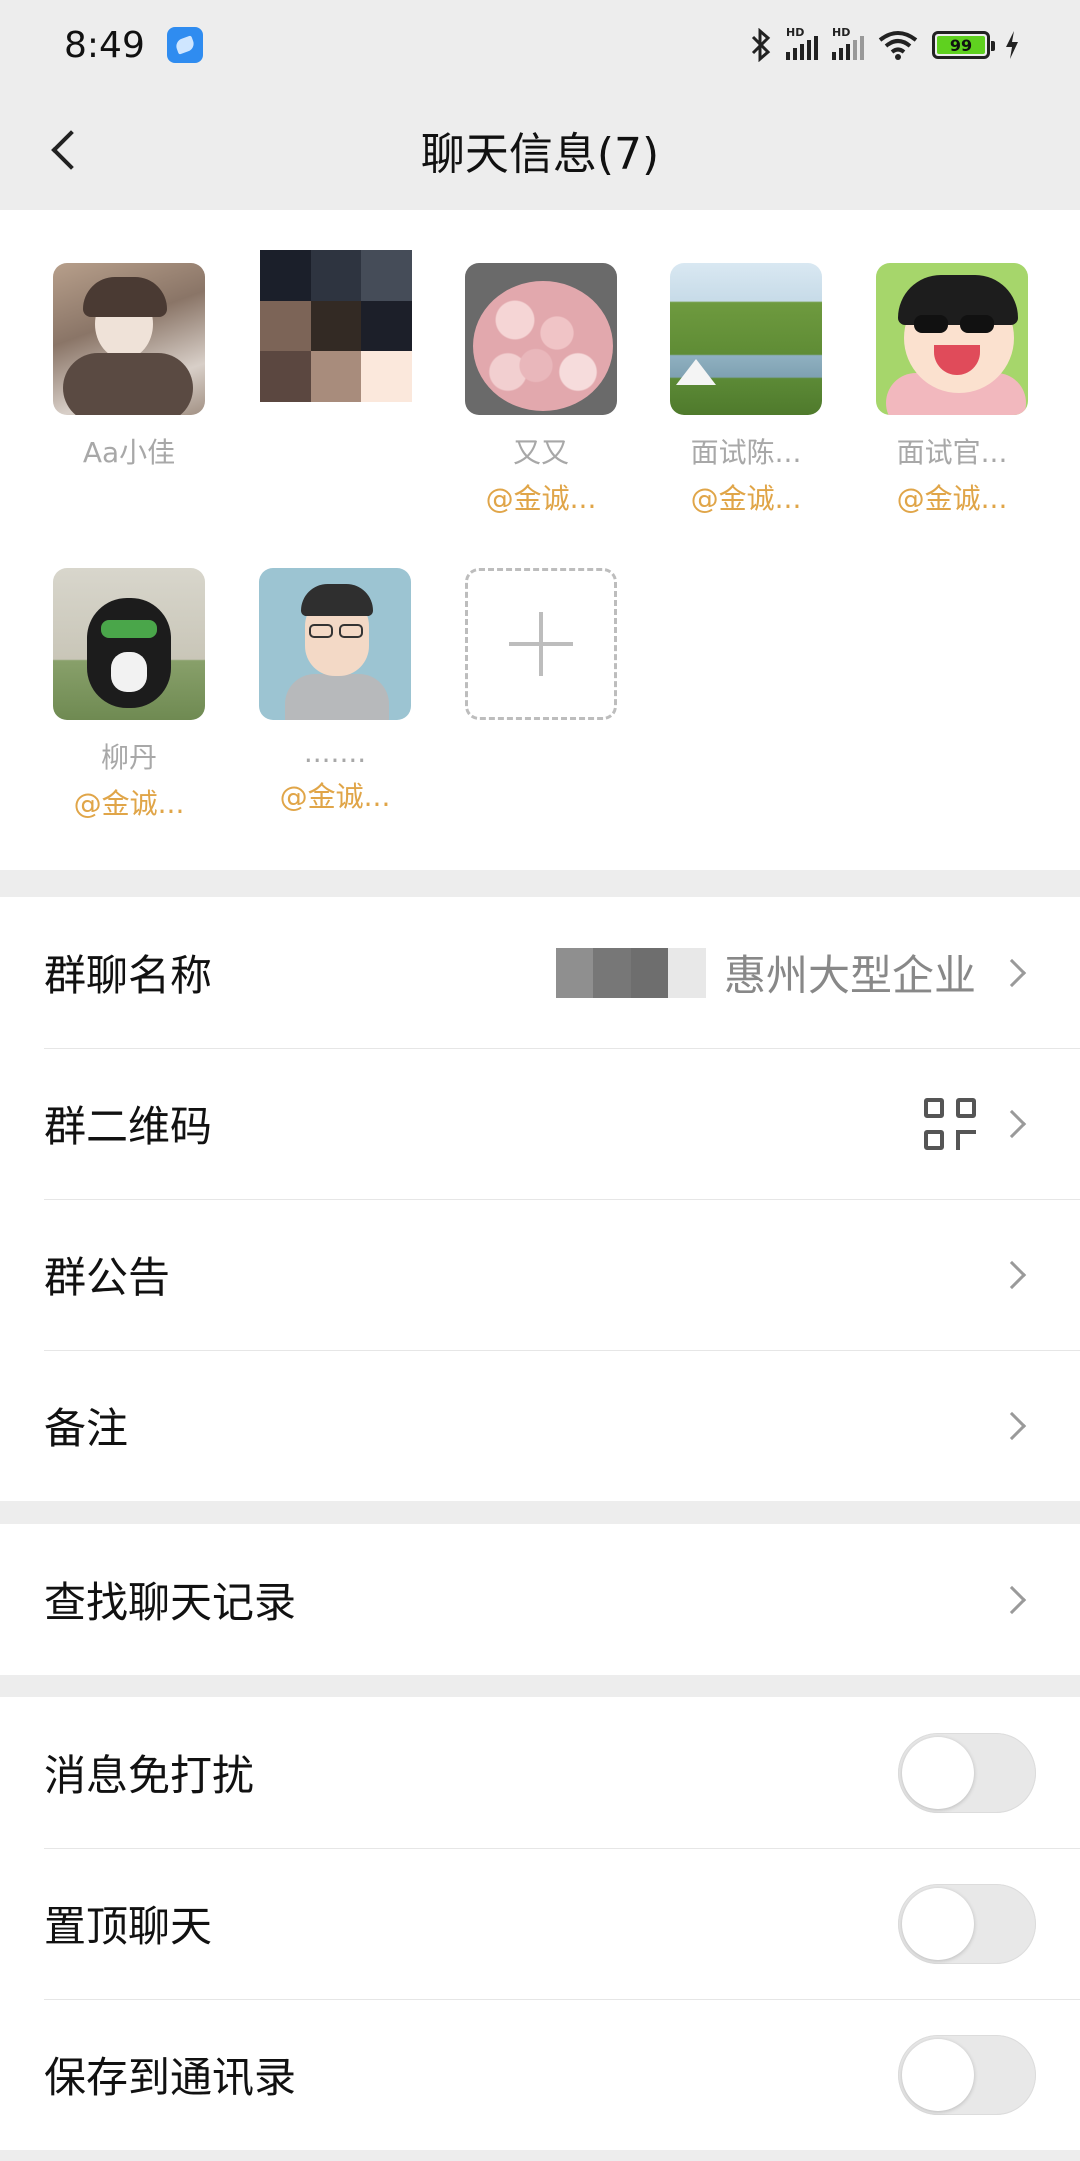 The image size is (1080, 2161). I want to click on member-item, so click(336, 334).